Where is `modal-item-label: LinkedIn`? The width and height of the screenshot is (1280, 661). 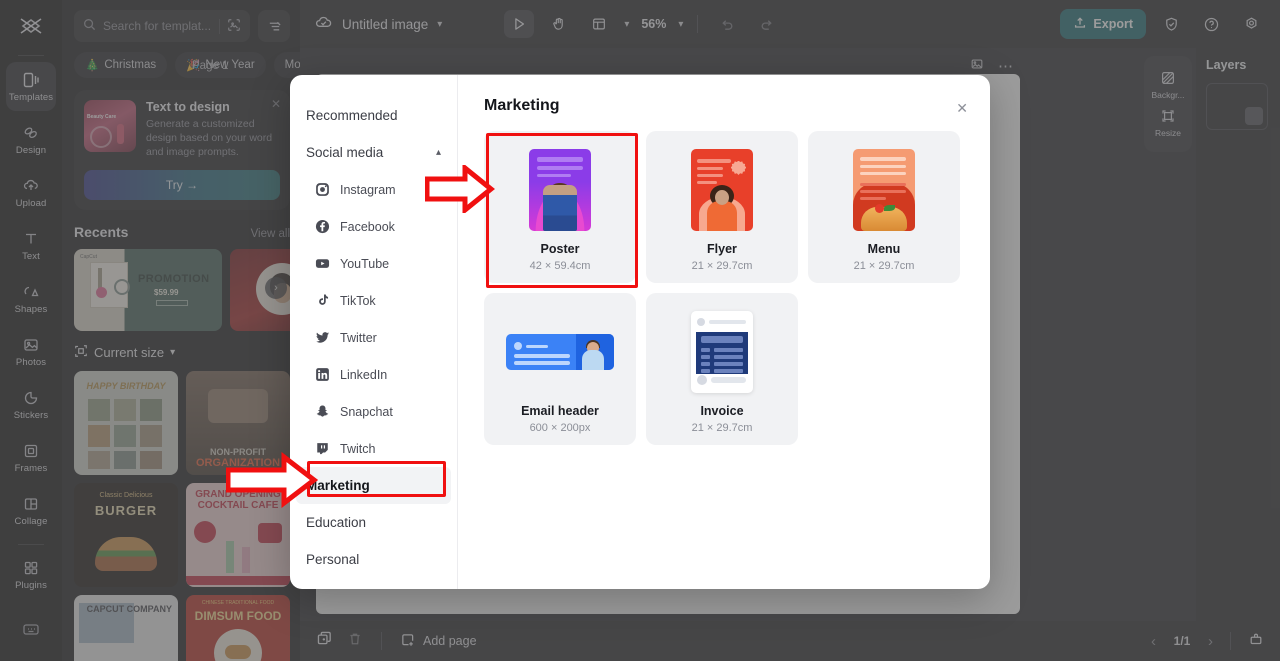 modal-item-label: LinkedIn is located at coordinates (364, 374).